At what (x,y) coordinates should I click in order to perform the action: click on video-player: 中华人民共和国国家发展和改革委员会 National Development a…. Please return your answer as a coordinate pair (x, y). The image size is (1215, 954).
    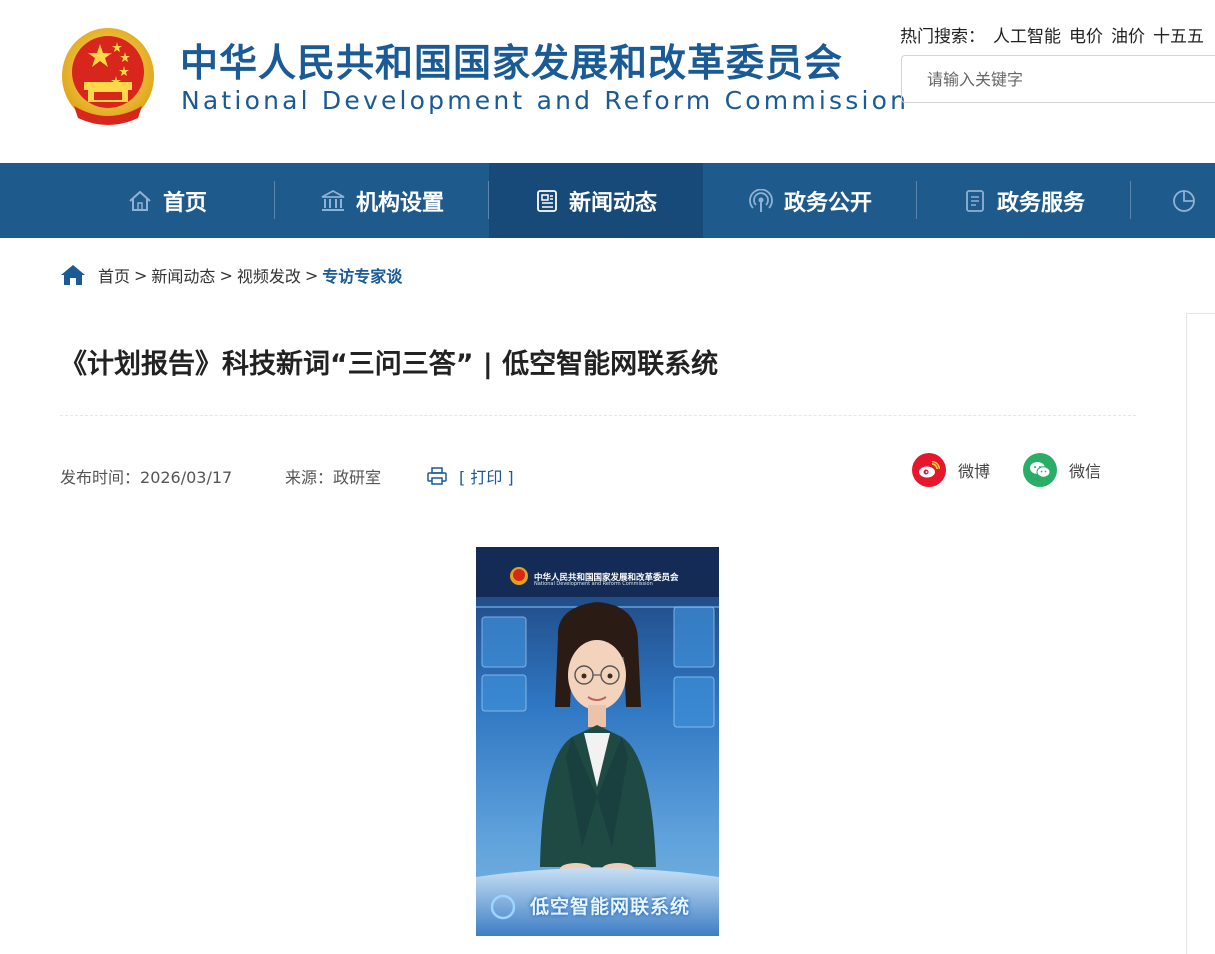
    Looking at the image, I should click on (597, 741).